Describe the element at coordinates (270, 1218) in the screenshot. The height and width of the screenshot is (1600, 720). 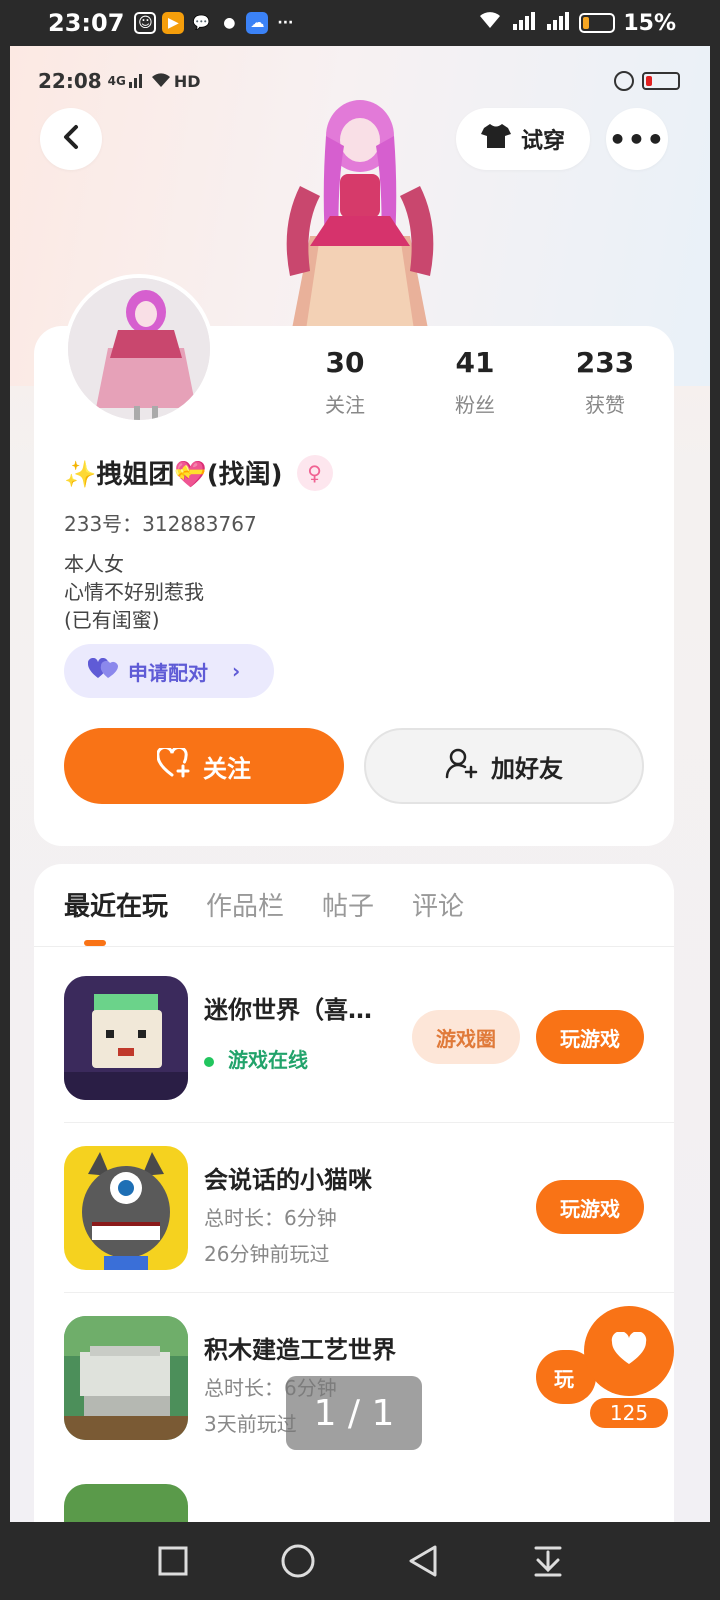
I see `game-duration: 总时长：6分钟` at that location.